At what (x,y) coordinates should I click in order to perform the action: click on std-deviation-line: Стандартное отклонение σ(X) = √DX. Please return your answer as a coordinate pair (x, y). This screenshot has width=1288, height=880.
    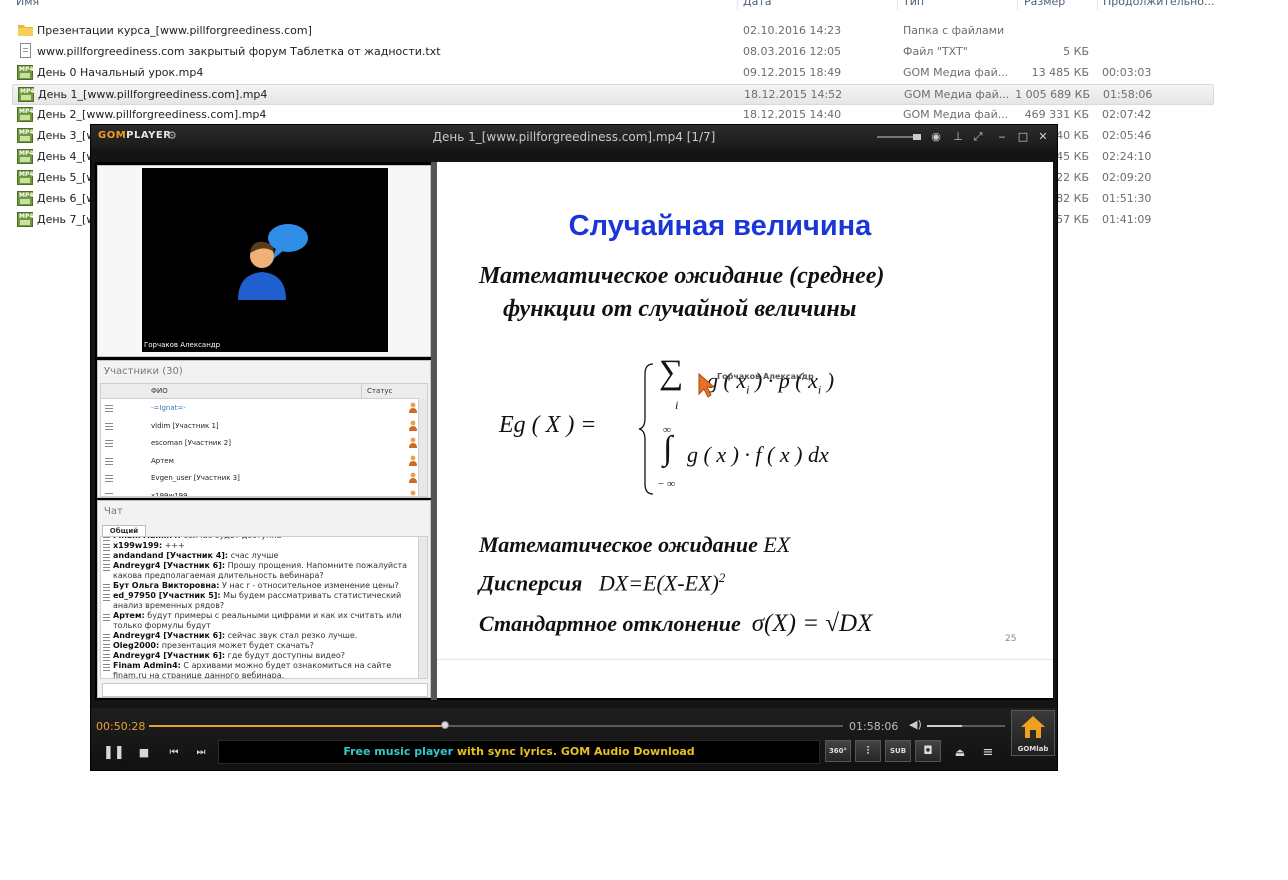
    Looking at the image, I should click on (676, 623).